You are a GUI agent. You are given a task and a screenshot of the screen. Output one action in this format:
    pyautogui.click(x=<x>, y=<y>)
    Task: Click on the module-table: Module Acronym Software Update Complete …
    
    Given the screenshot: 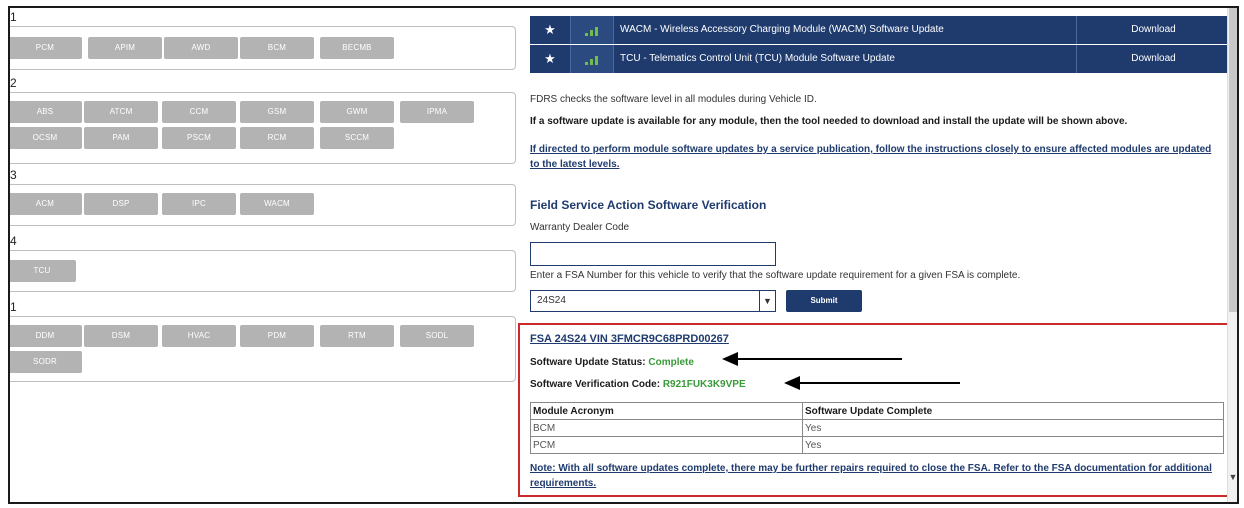 What is the action you would take?
    pyautogui.click(x=877, y=428)
    